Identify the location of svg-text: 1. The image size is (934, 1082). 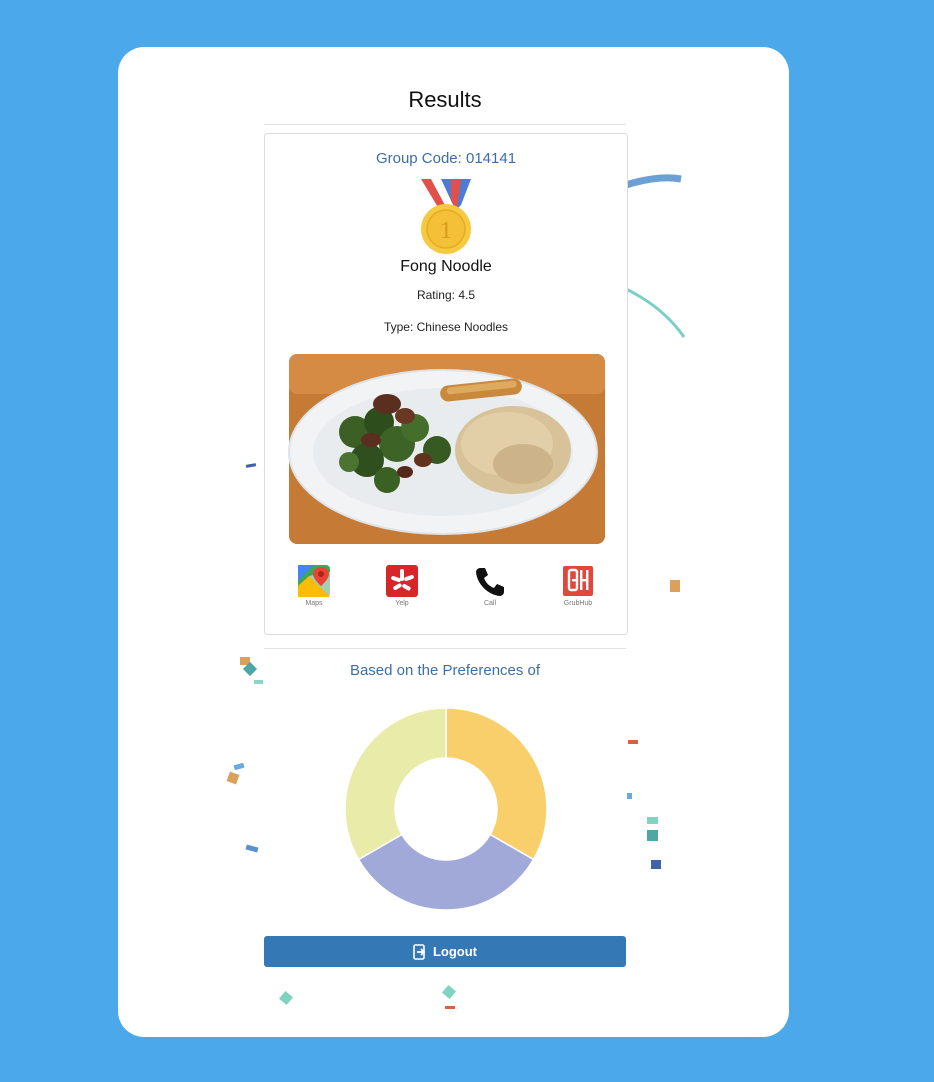
(446, 231).